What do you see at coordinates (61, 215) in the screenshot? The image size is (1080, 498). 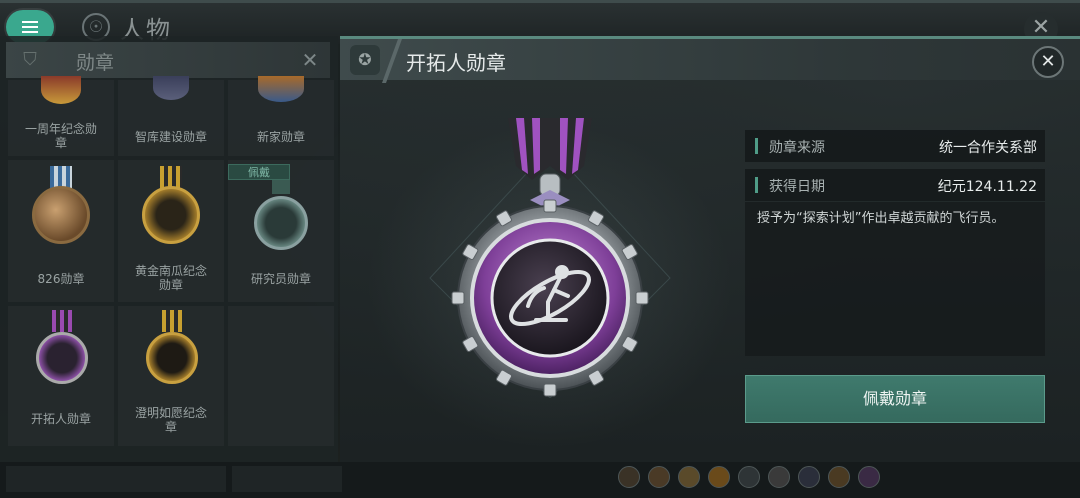 I see `826-medal-icon` at bounding box center [61, 215].